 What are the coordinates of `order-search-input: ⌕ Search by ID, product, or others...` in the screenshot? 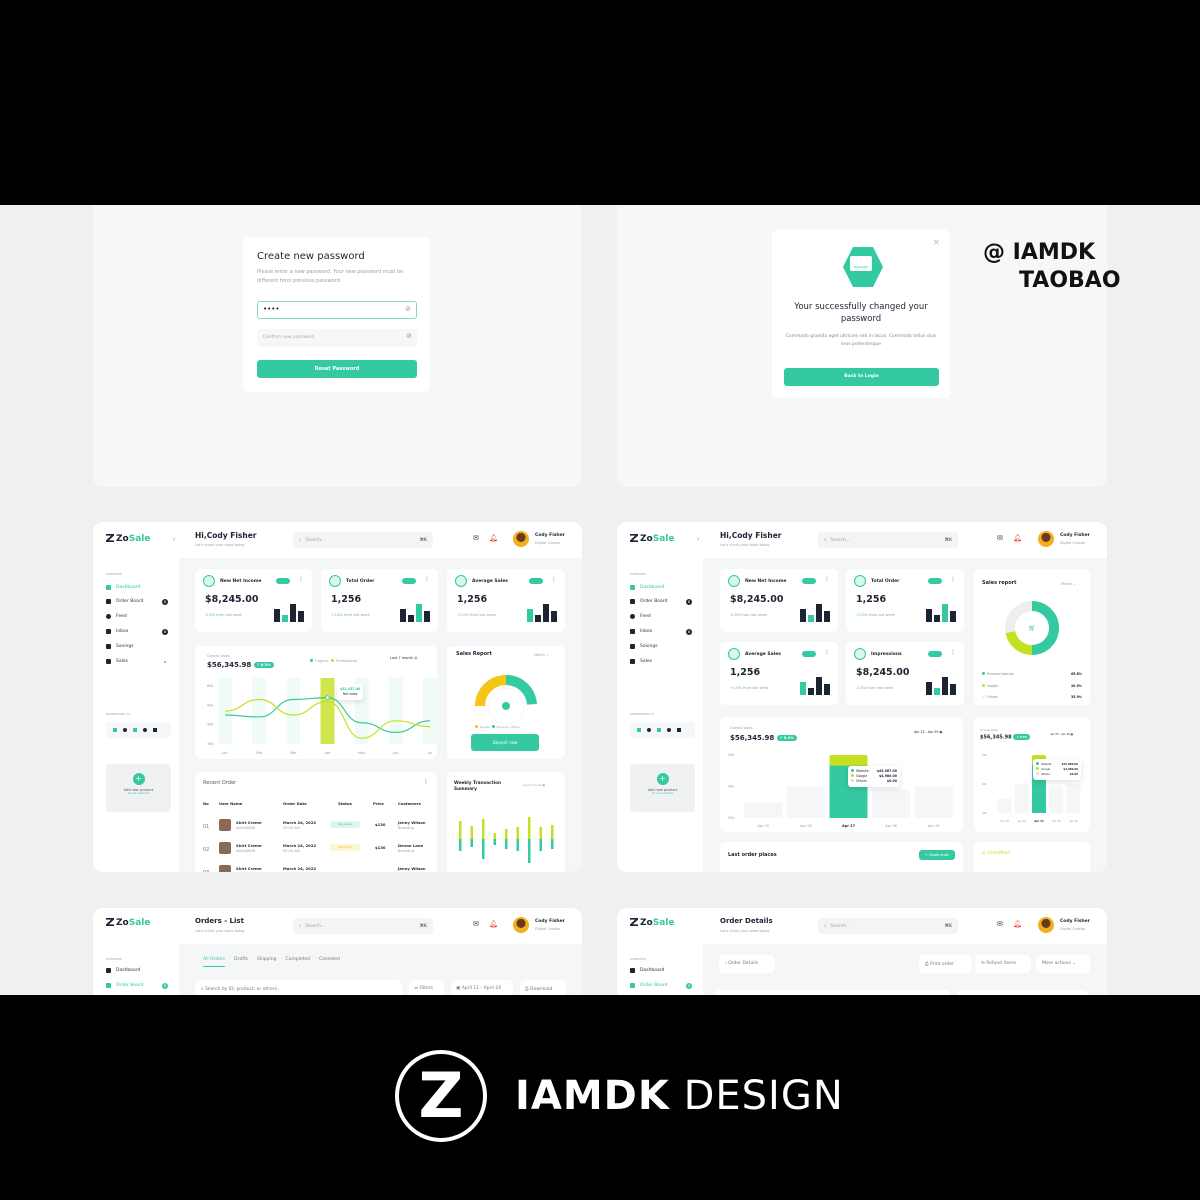 It's located at (298, 987).